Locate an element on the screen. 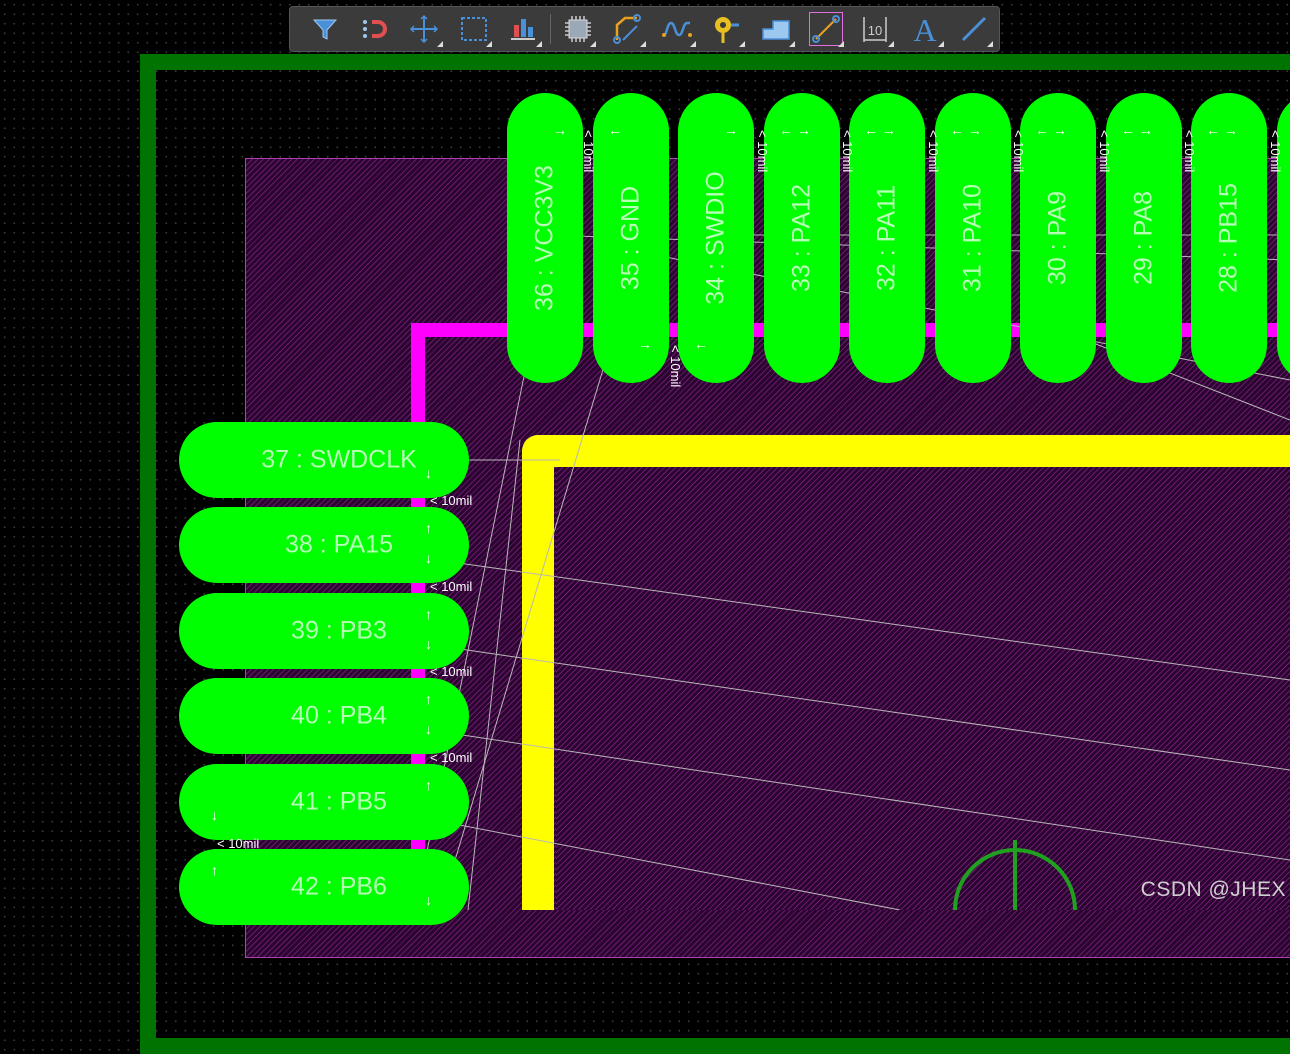 This screenshot has height=1054, width=1290. interactive-route-button is located at coordinates (677, 29).